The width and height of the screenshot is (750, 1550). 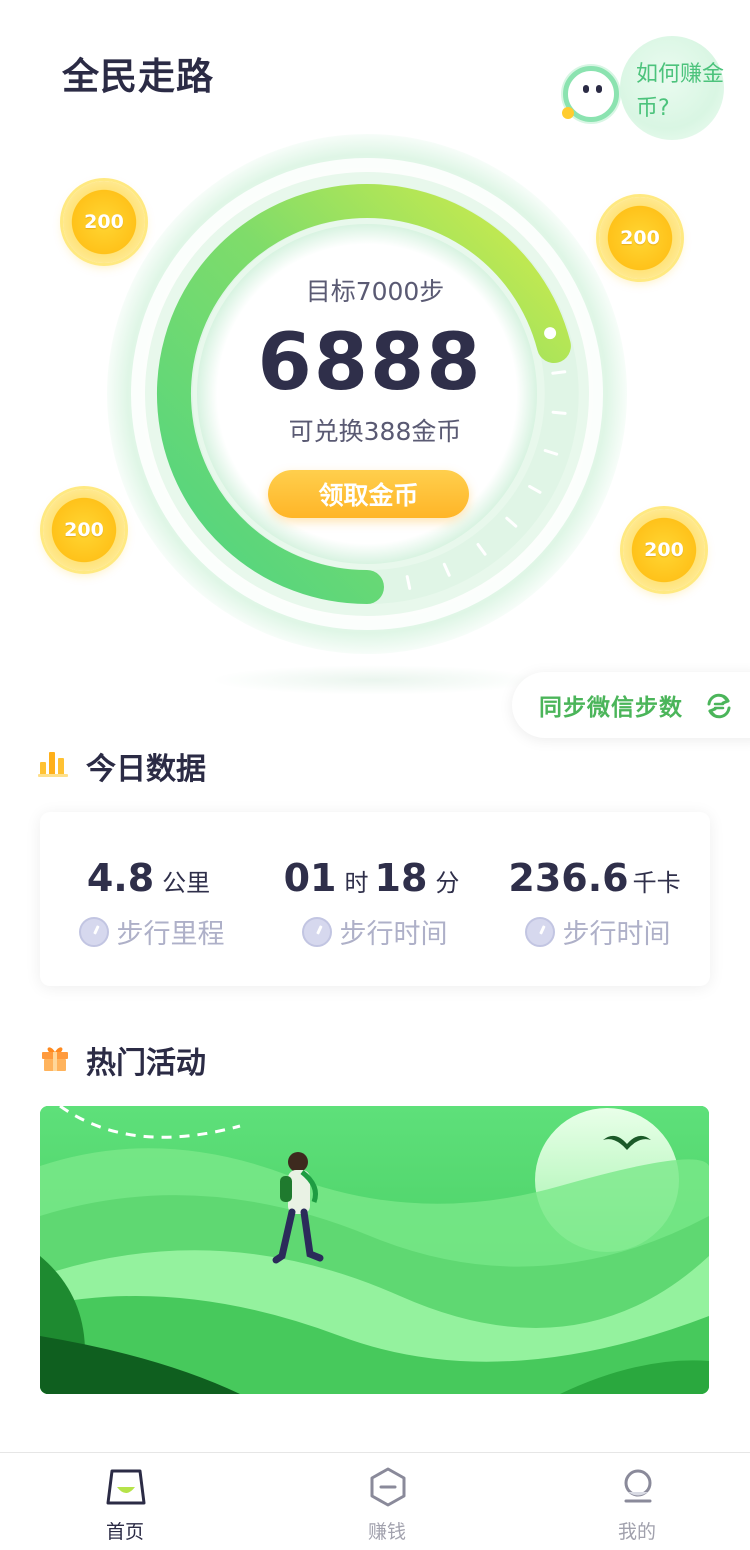 I want to click on stat-label: 步行里程, so click(x=170, y=934).